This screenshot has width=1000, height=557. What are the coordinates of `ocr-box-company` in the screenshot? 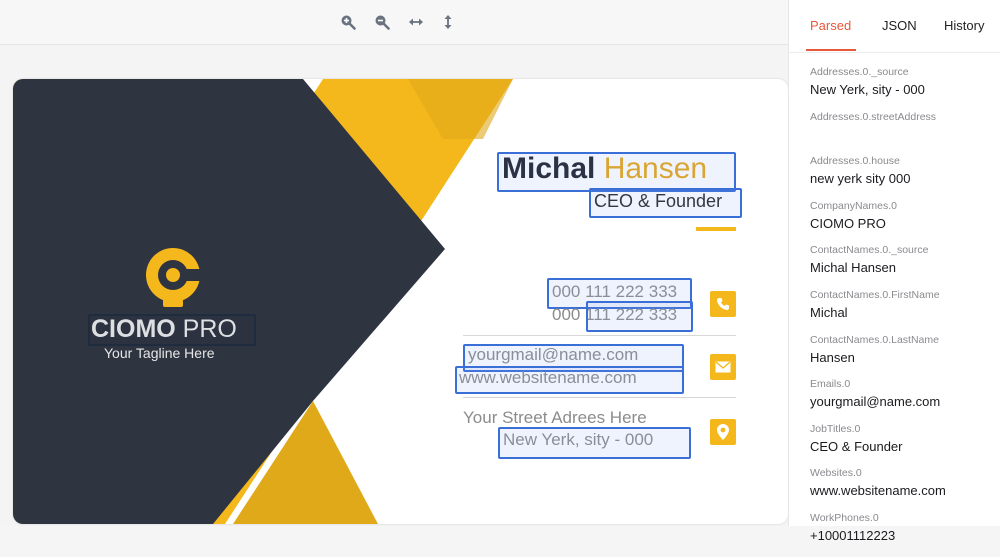 It's located at (172, 330).